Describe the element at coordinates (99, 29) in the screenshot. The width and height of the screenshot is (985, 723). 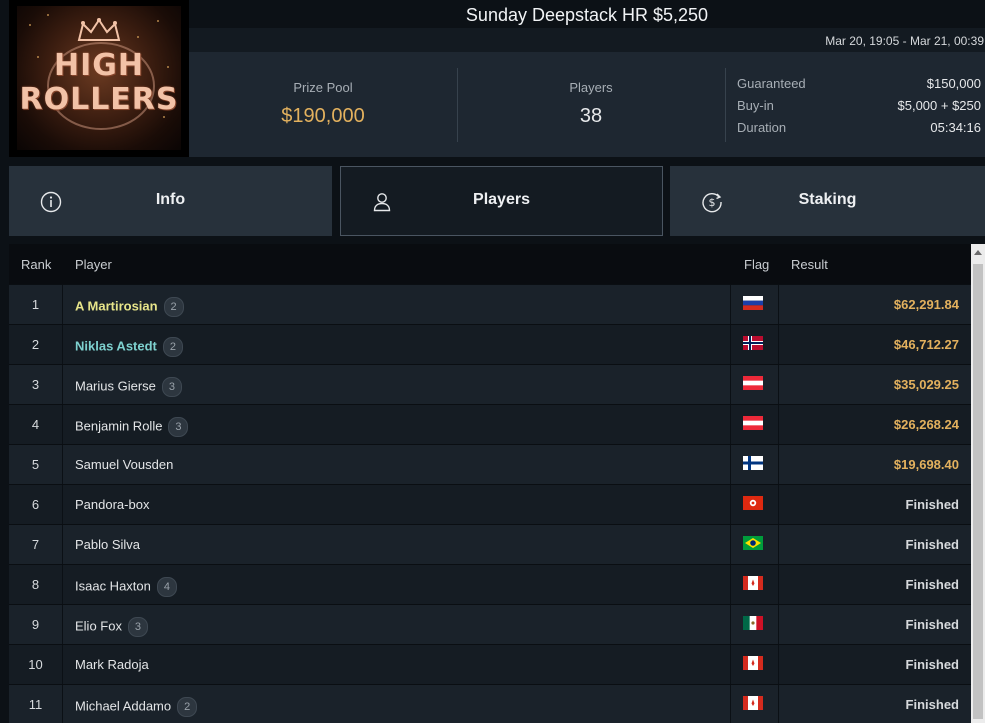
I see `crown-icon` at that location.